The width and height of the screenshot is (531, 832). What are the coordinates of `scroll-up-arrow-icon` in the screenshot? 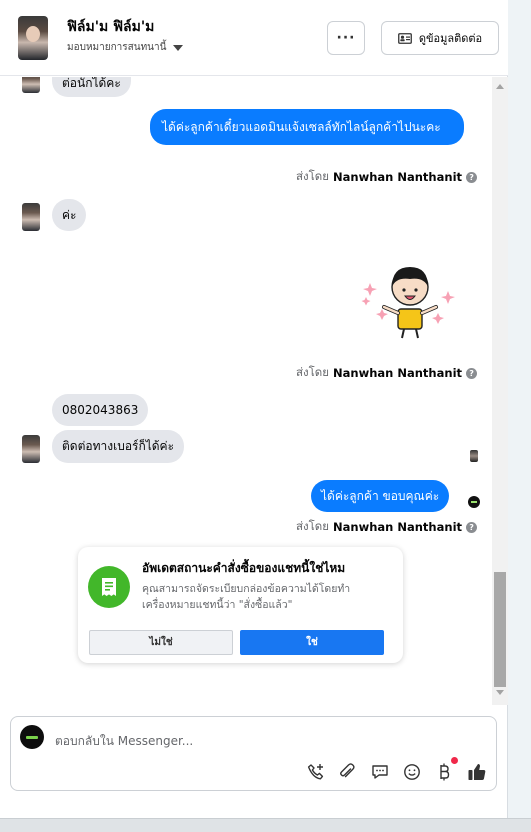 It's located at (500, 86).